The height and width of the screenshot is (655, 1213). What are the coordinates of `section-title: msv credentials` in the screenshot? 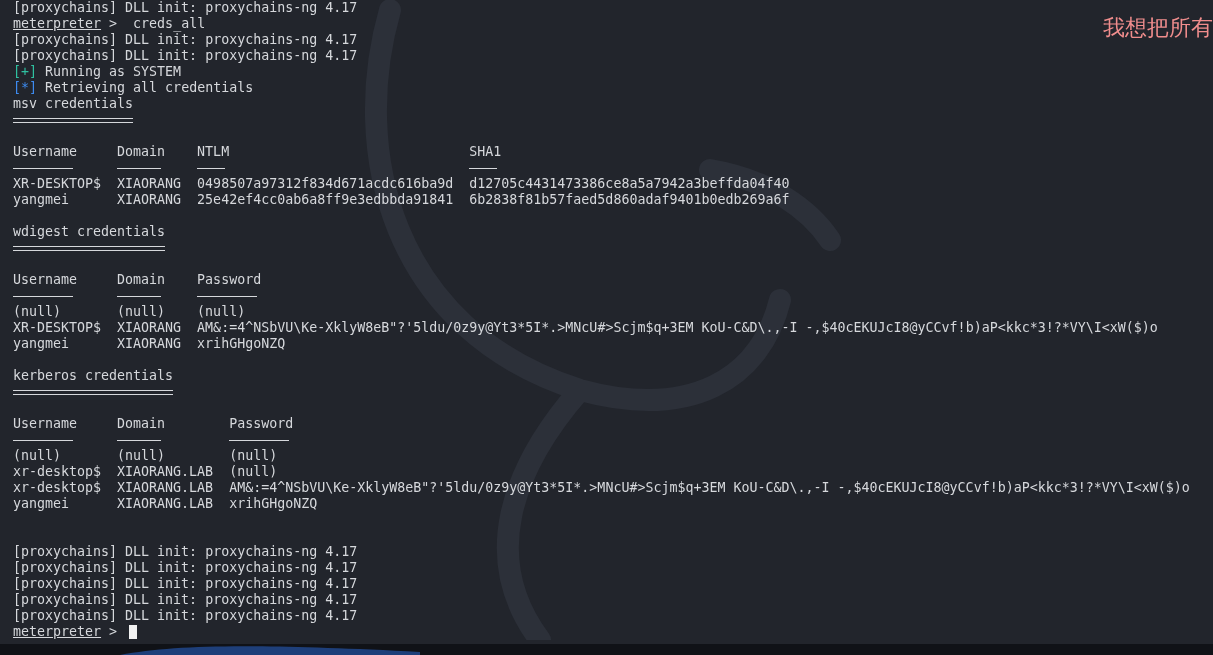 It's located at (73, 104).